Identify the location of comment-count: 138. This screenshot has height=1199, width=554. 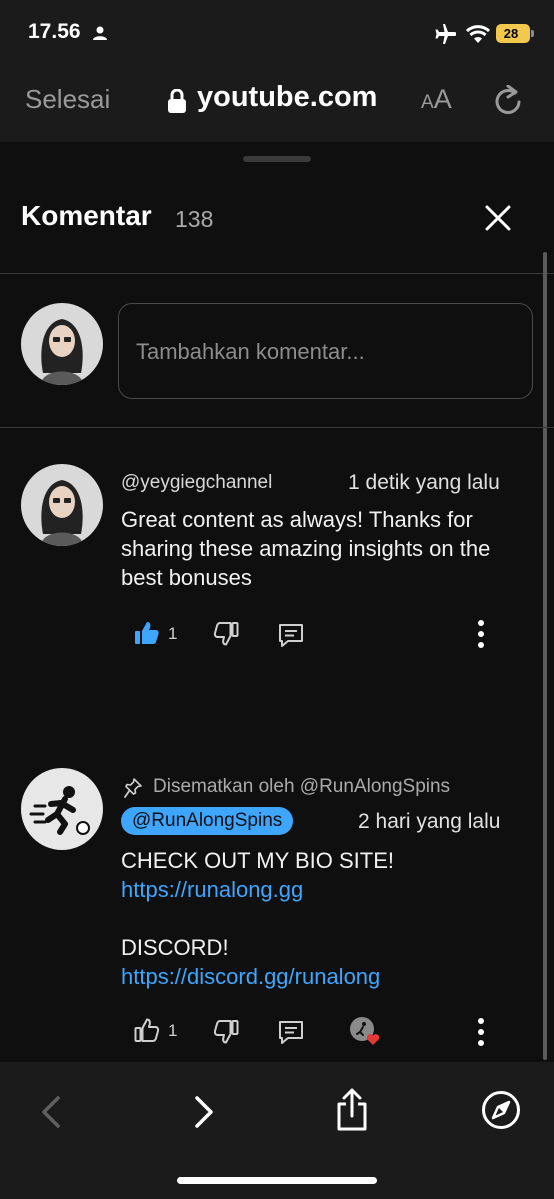
(194, 219).